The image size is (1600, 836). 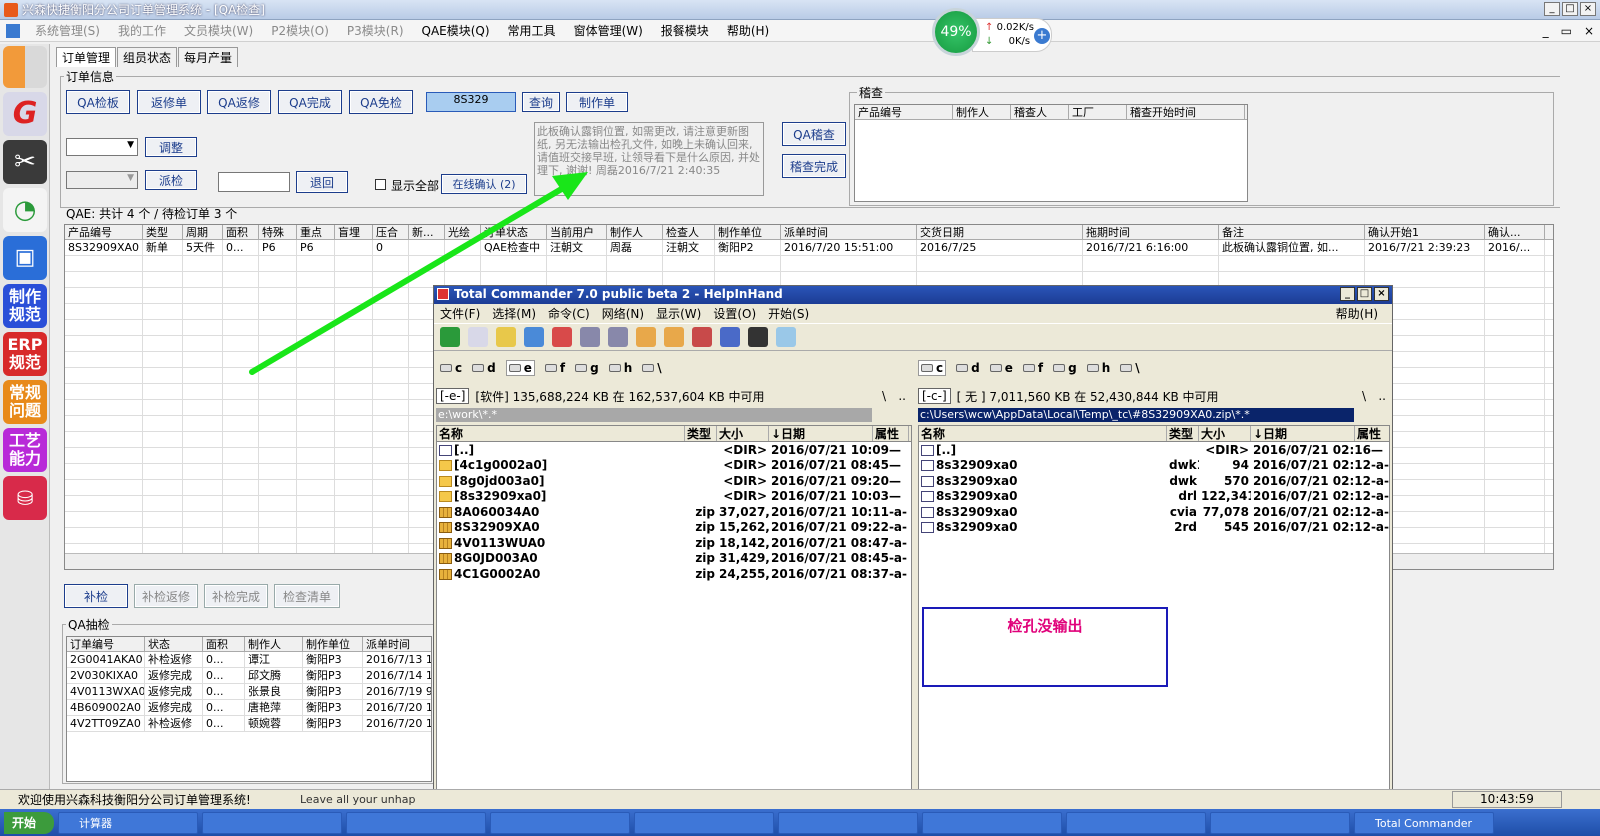 I want to click on order-number-input: 8S329, so click(x=471, y=102).